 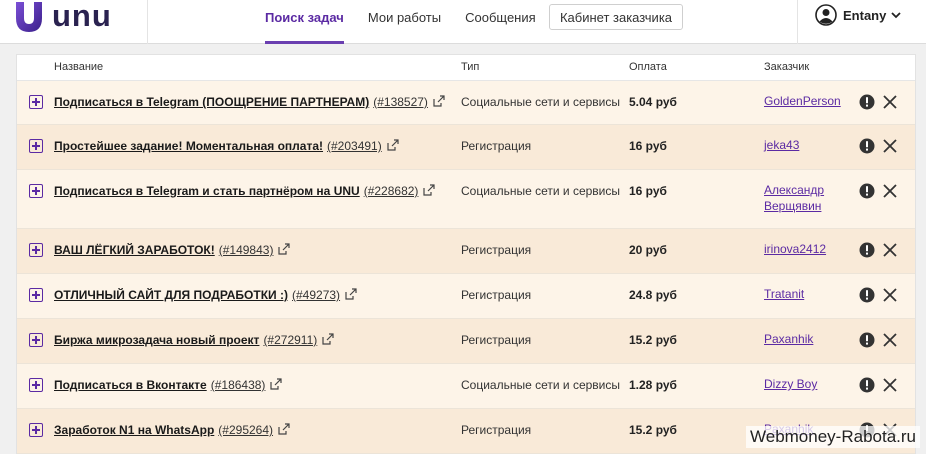 I want to click on task-title: Подписаться в Вконтакте (#186438), so click(x=168, y=385).